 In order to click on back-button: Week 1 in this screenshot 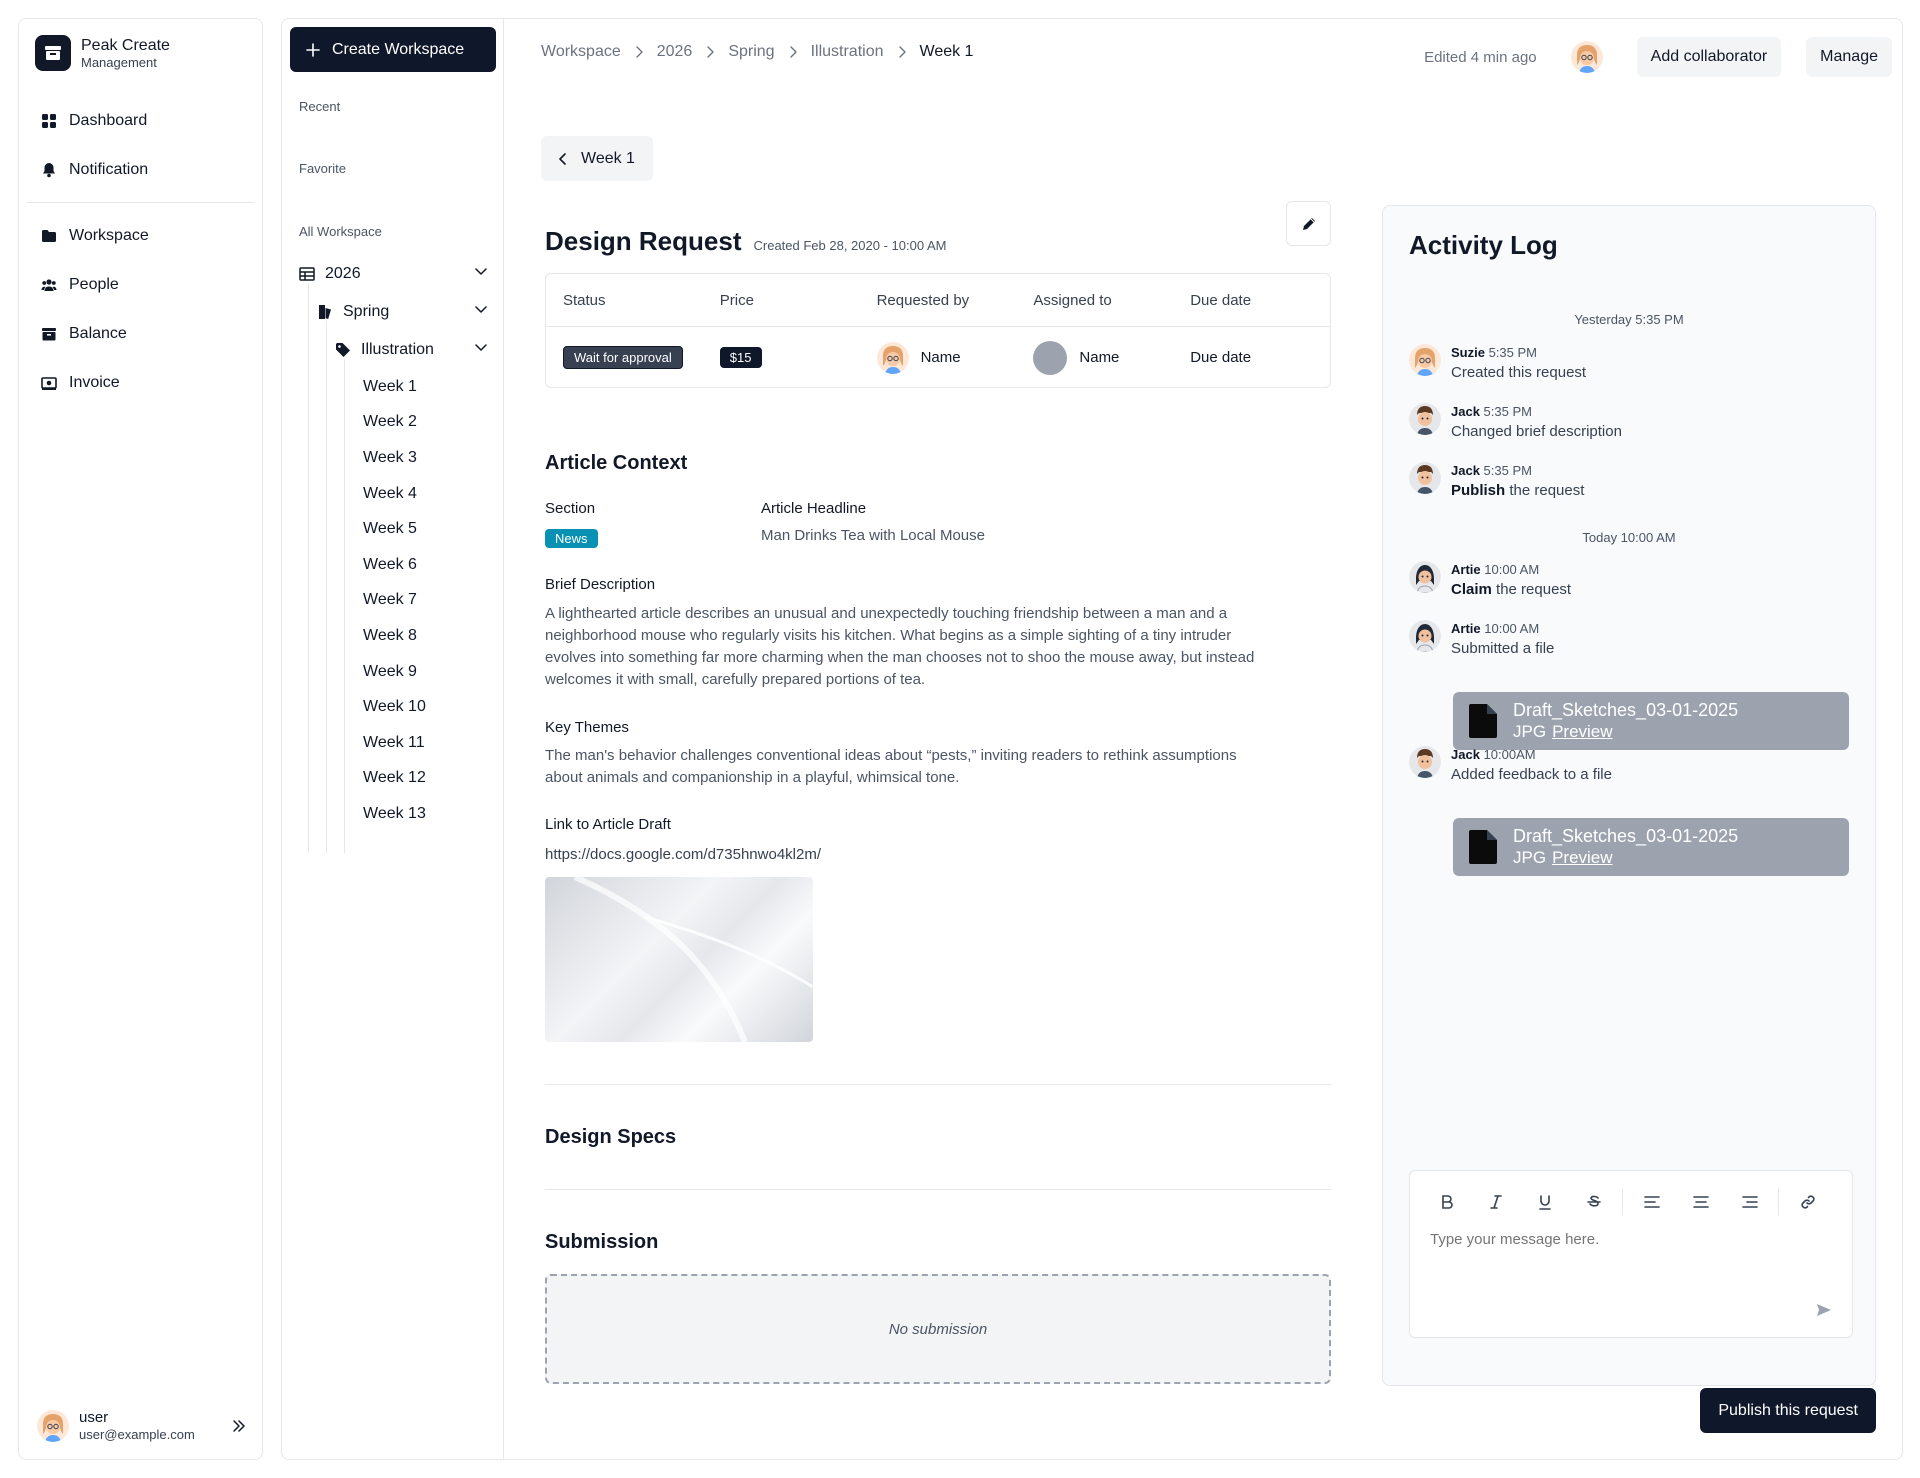, I will do `click(597, 158)`.